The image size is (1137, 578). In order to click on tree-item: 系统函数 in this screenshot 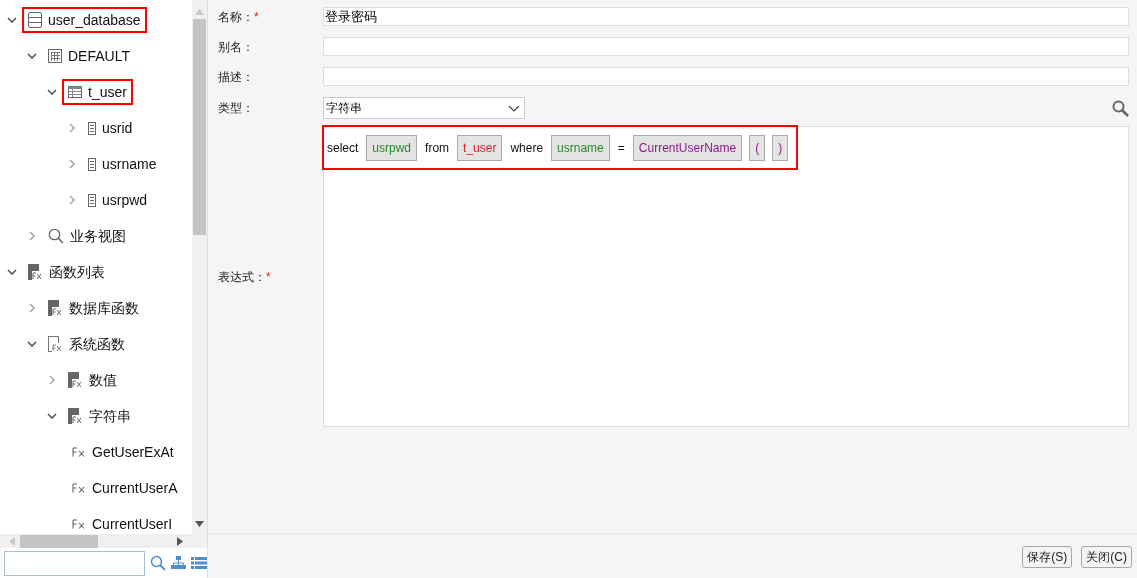, I will do `click(86, 344)`.